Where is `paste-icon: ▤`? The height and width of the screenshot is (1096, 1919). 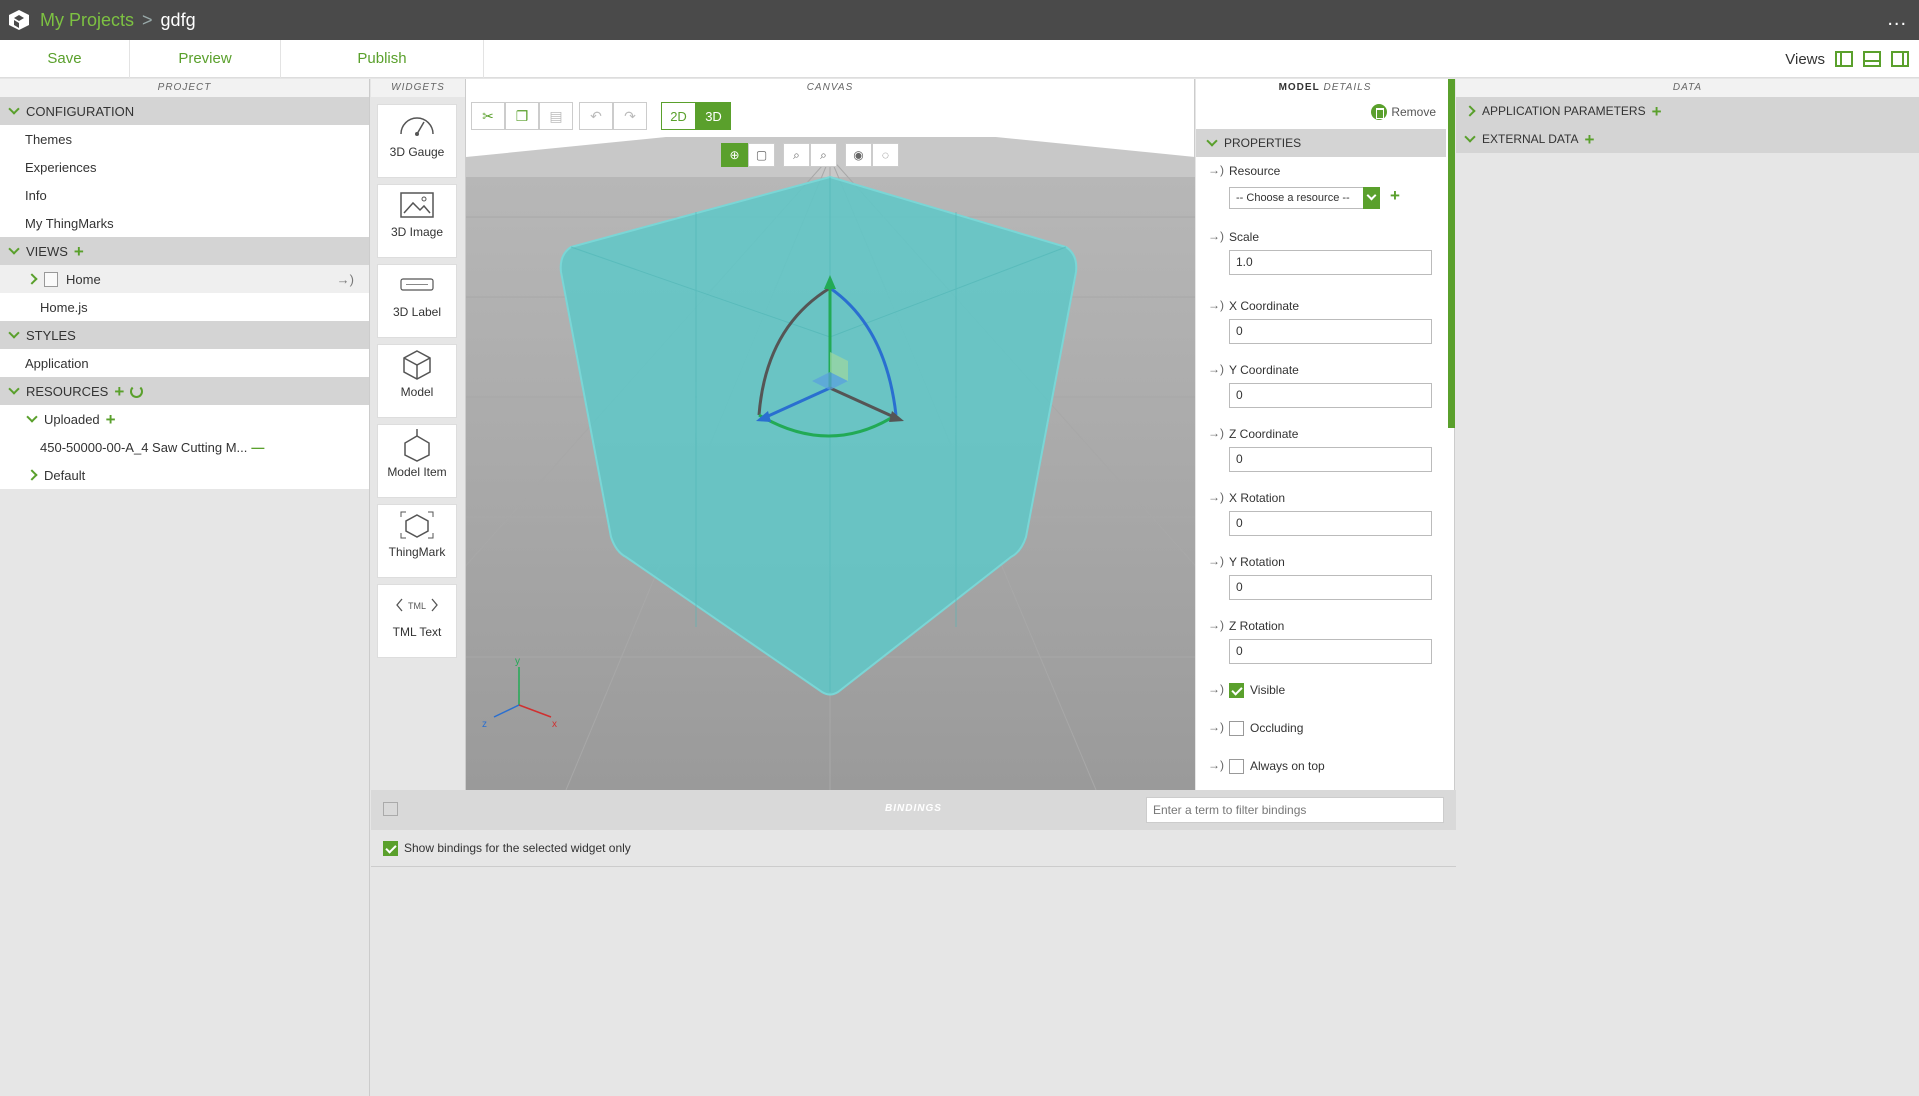
paste-icon: ▤ is located at coordinates (556, 116).